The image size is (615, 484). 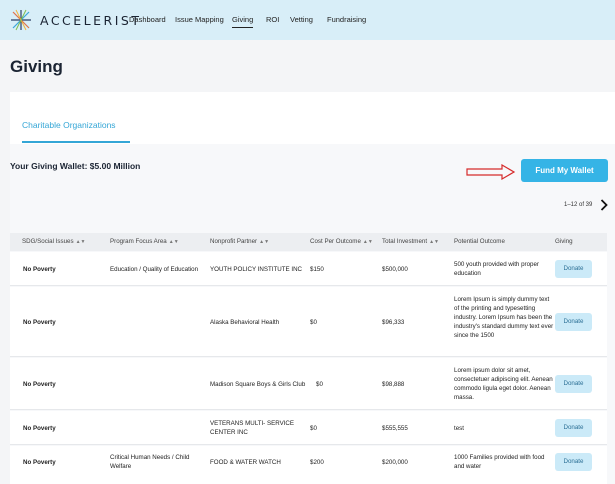 What do you see at coordinates (272, 19) in the screenshot?
I see `nav-item-roi: ROI` at bounding box center [272, 19].